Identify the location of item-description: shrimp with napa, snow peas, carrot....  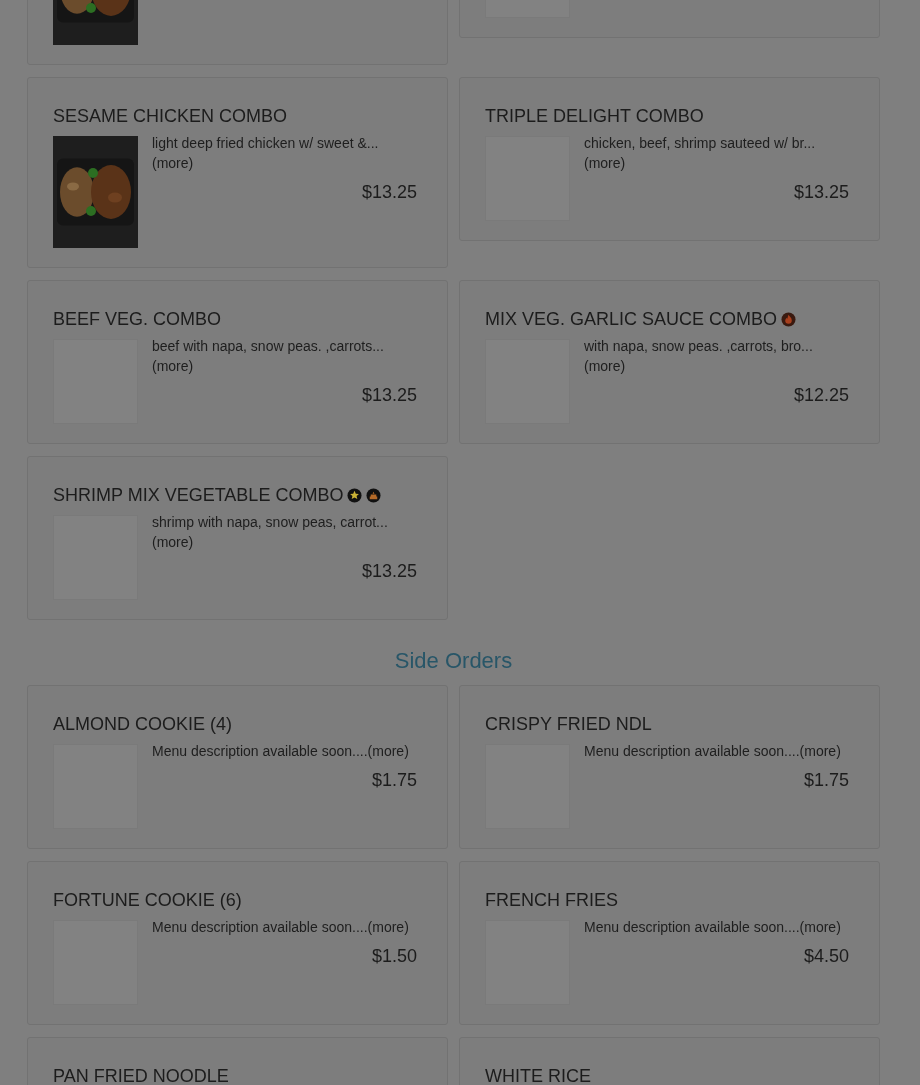
(270, 522).